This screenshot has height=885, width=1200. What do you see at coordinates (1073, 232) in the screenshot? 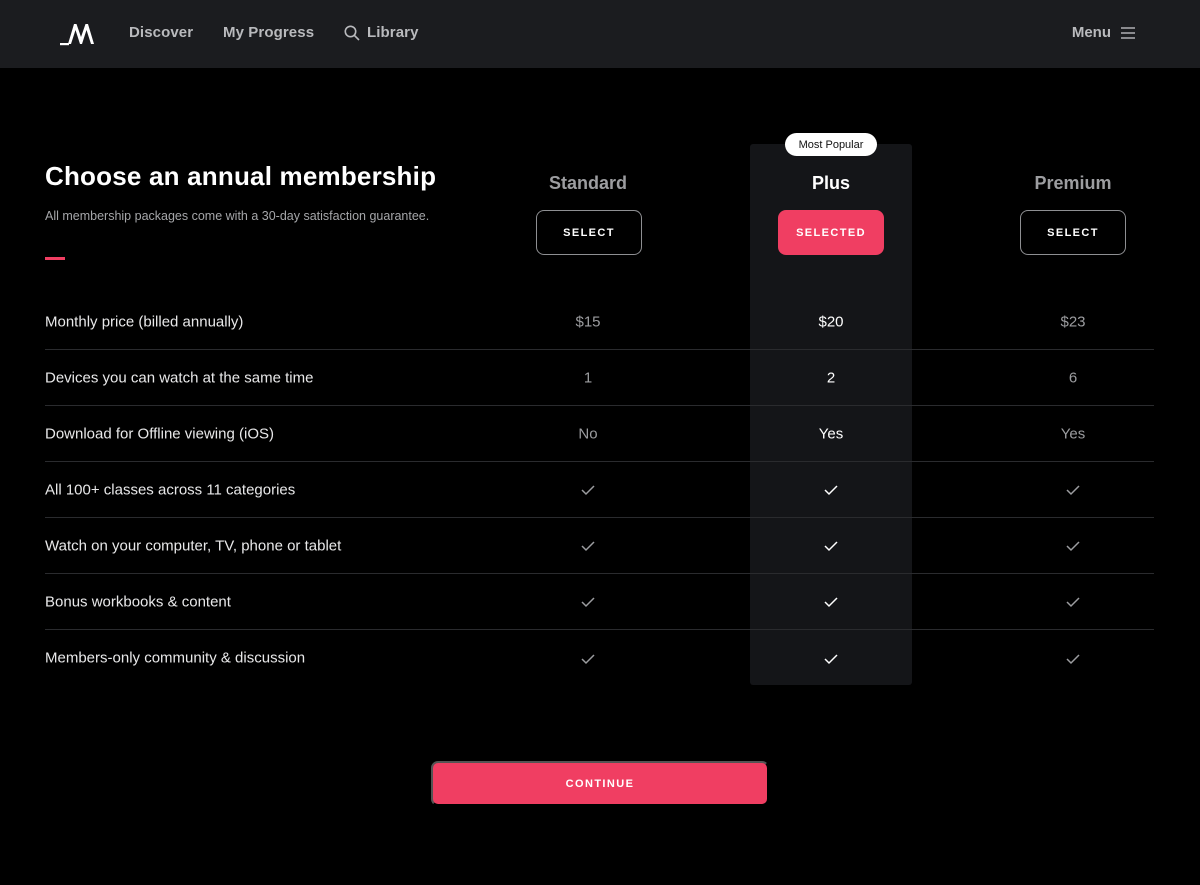
I see `select-premium-button: SELECT` at bounding box center [1073, 232].